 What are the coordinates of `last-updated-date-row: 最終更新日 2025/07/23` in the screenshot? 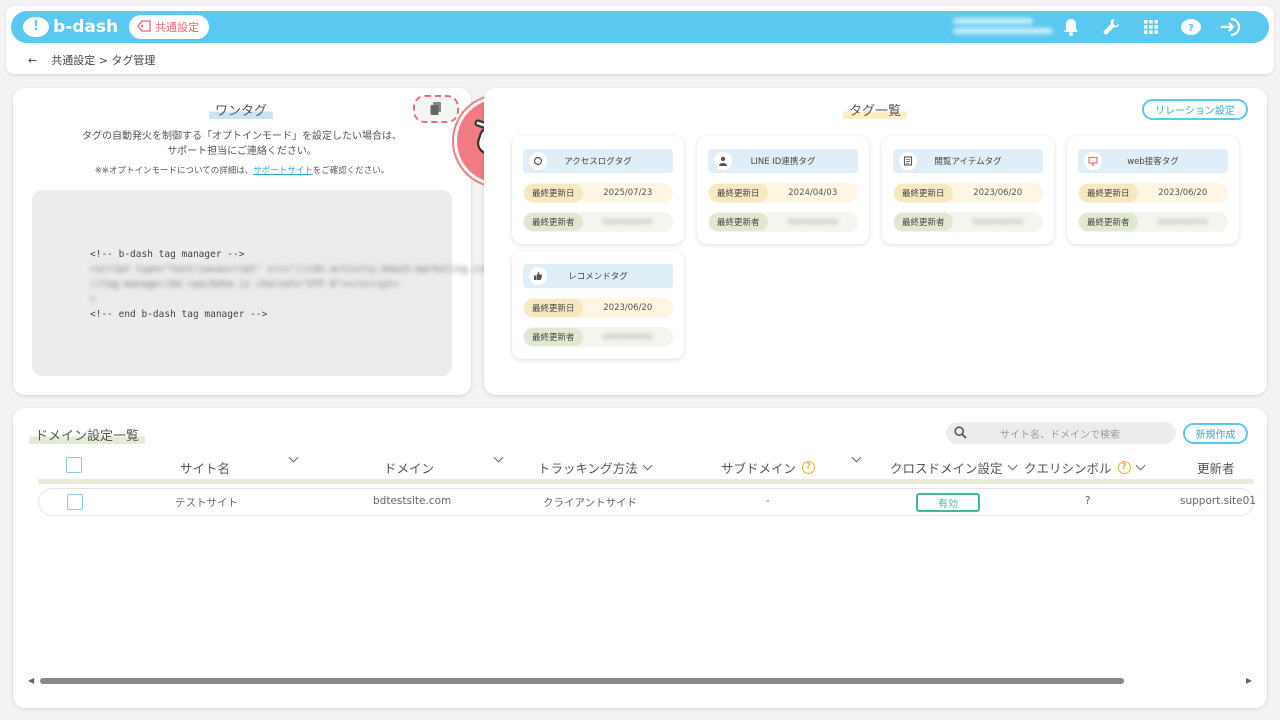 It's located at (598, 193).